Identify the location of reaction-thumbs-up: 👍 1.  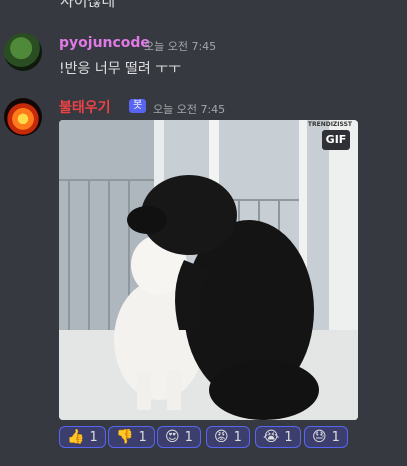
(82, 437).